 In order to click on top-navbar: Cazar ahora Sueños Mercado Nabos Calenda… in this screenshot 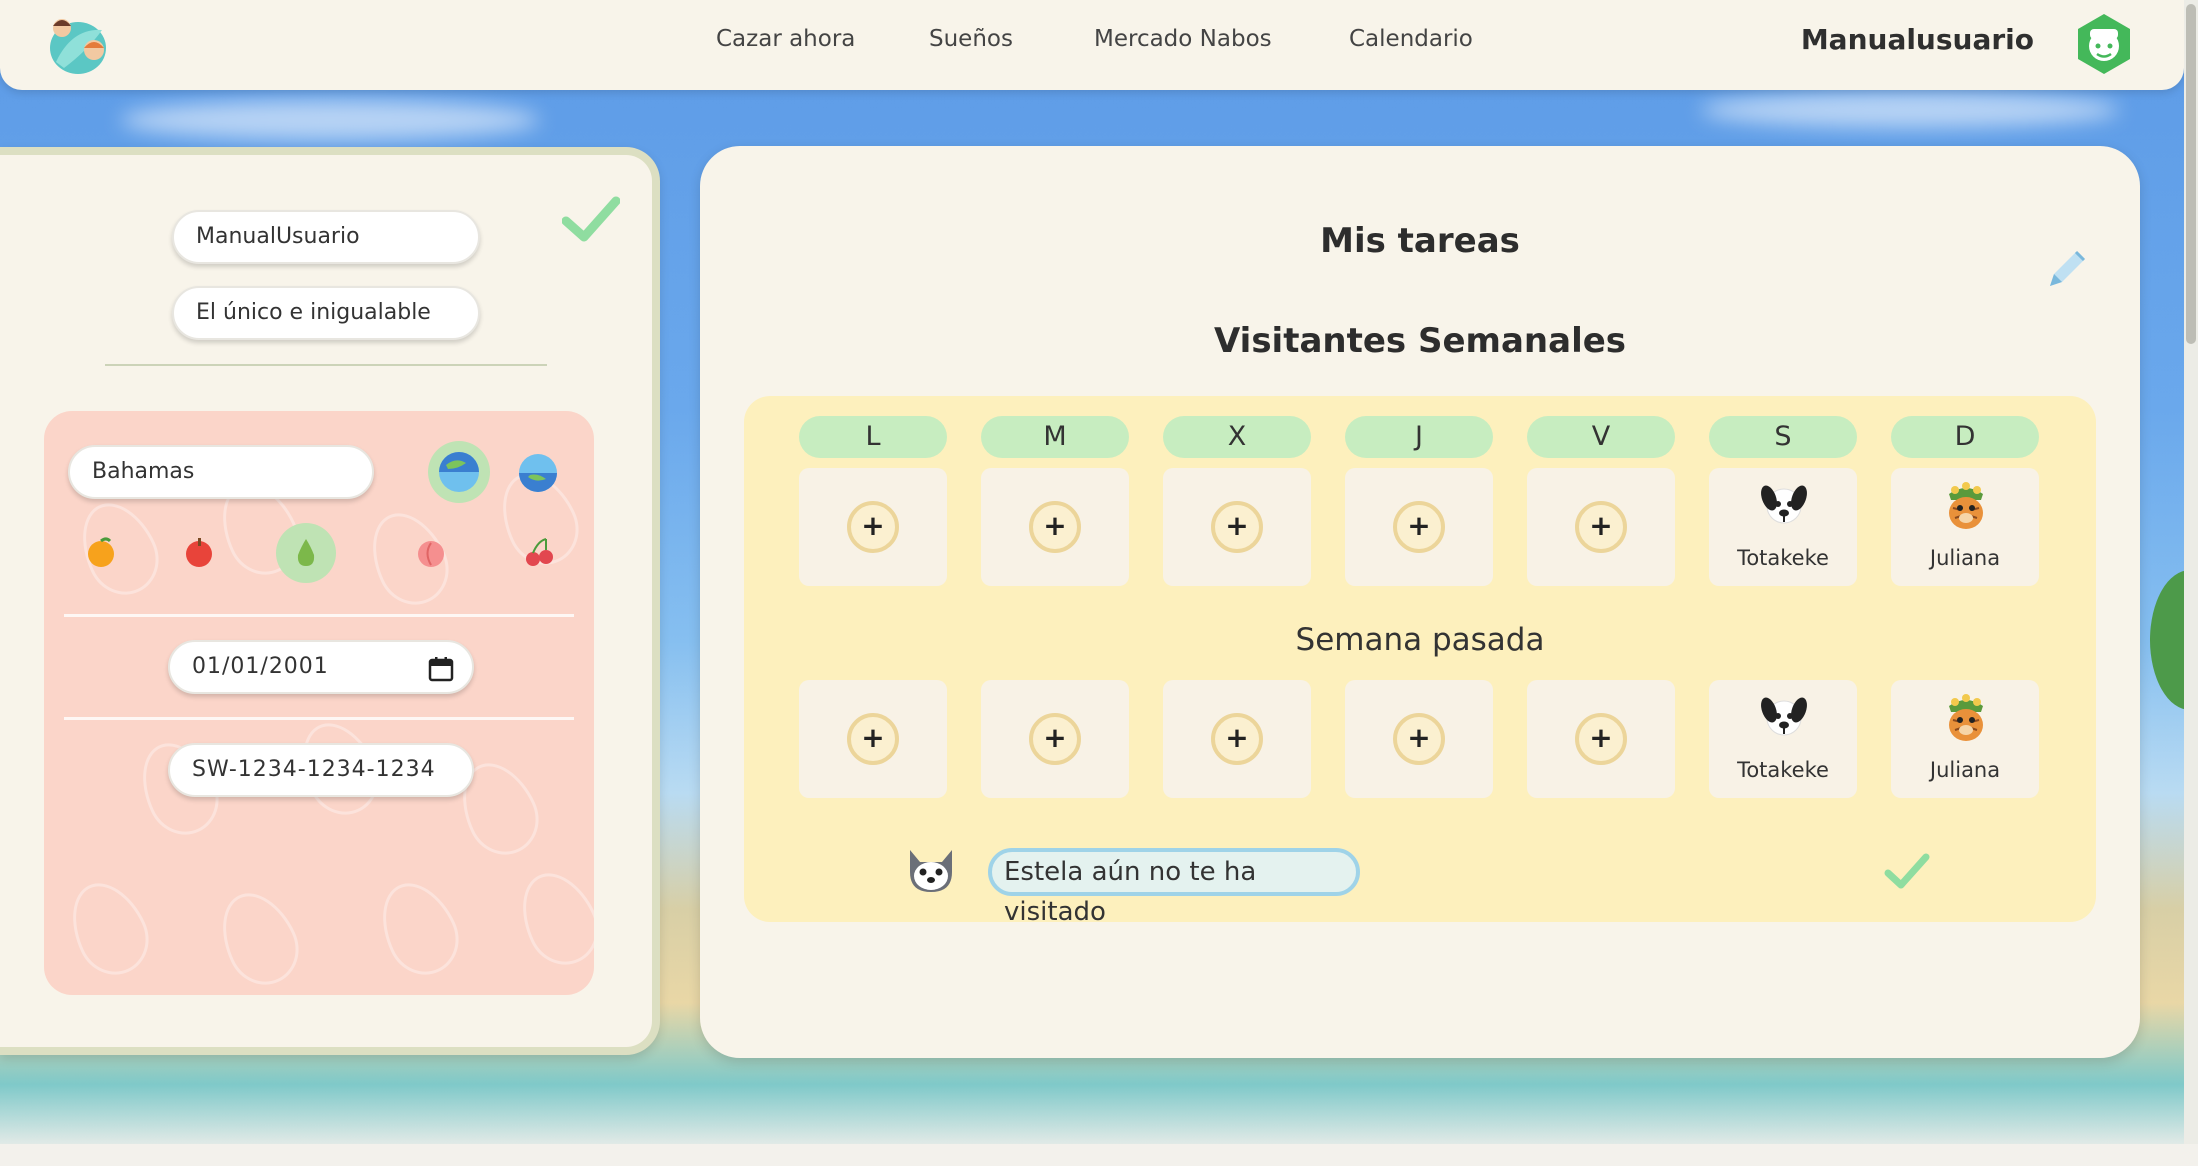, I will do `click(1092, 45)`.